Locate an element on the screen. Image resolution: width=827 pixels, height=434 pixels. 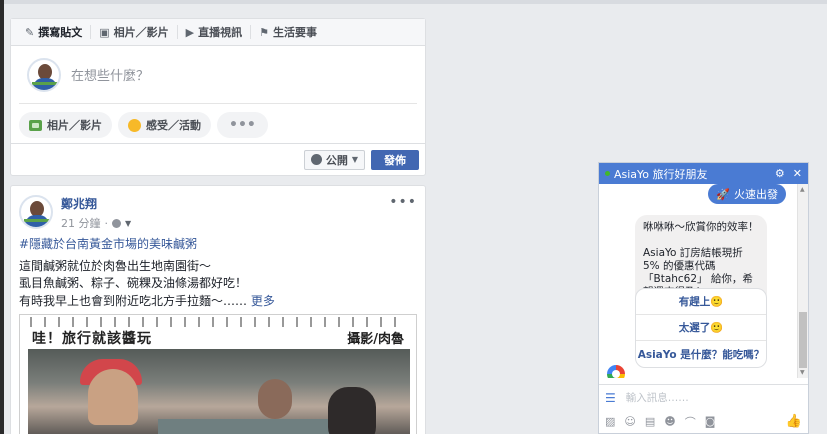
more-icon: ••• is located at coordinates (242, 125).